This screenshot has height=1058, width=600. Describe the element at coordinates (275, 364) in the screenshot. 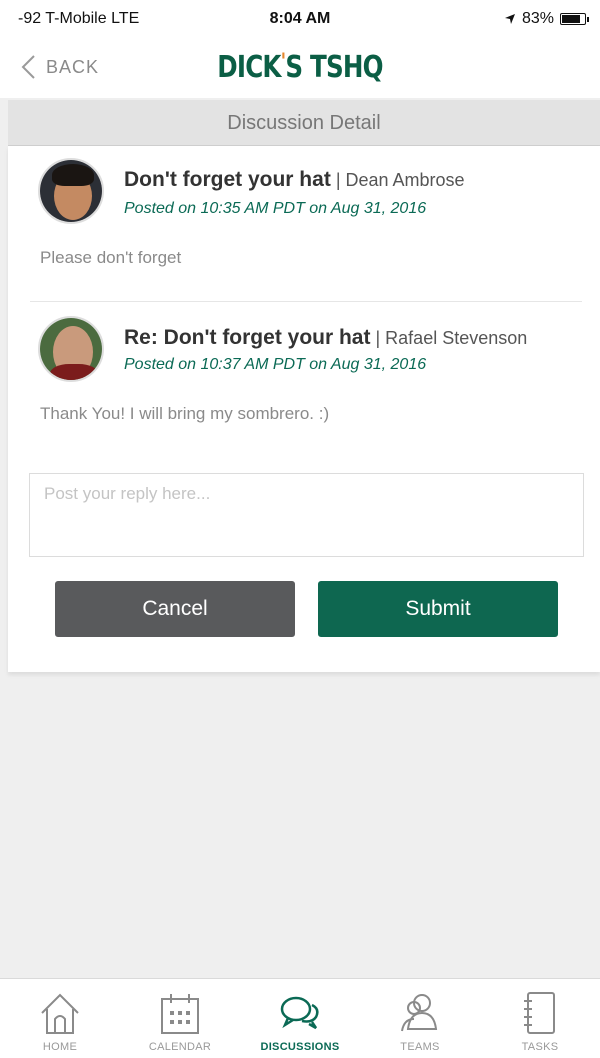

I see `post-date: Posted on 10:37 AM PDT on Aug 31, 2016` at that location.